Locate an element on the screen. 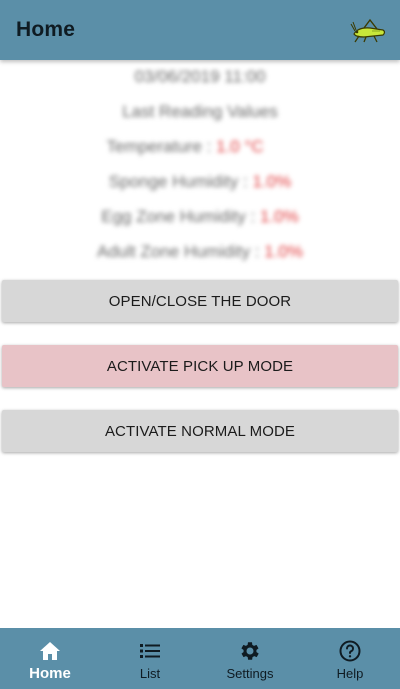 The width and height of the screenshot is (400, 689). sponge-humidity-value: 1.0% is located at coordinates (272, 181).